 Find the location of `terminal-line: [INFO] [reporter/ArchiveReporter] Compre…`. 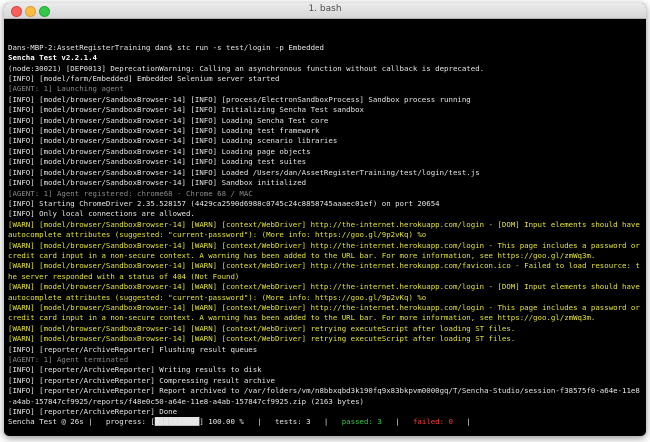

terminal-line: [INFO] [reporter/ArchiveReporter] Compre… is located at coordinates (141, 380).